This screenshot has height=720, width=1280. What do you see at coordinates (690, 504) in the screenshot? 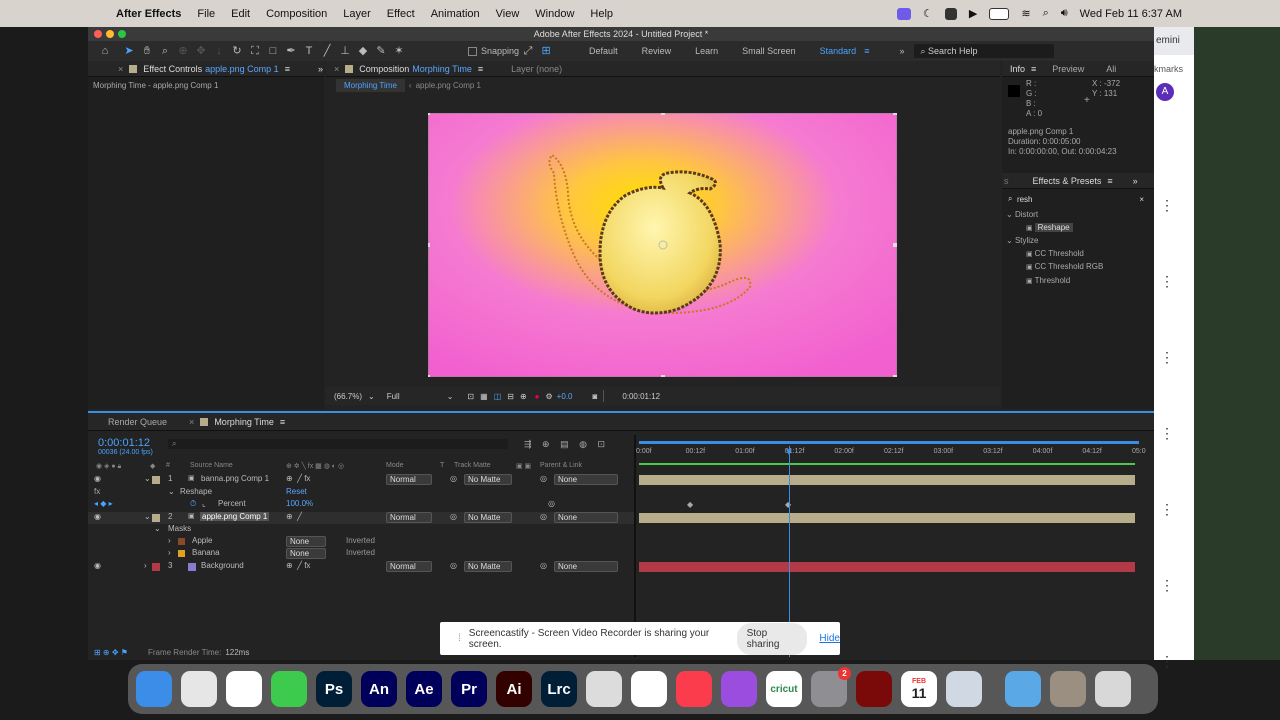
I see `keyframe-0: ◆` at bounding box center [690, 504].